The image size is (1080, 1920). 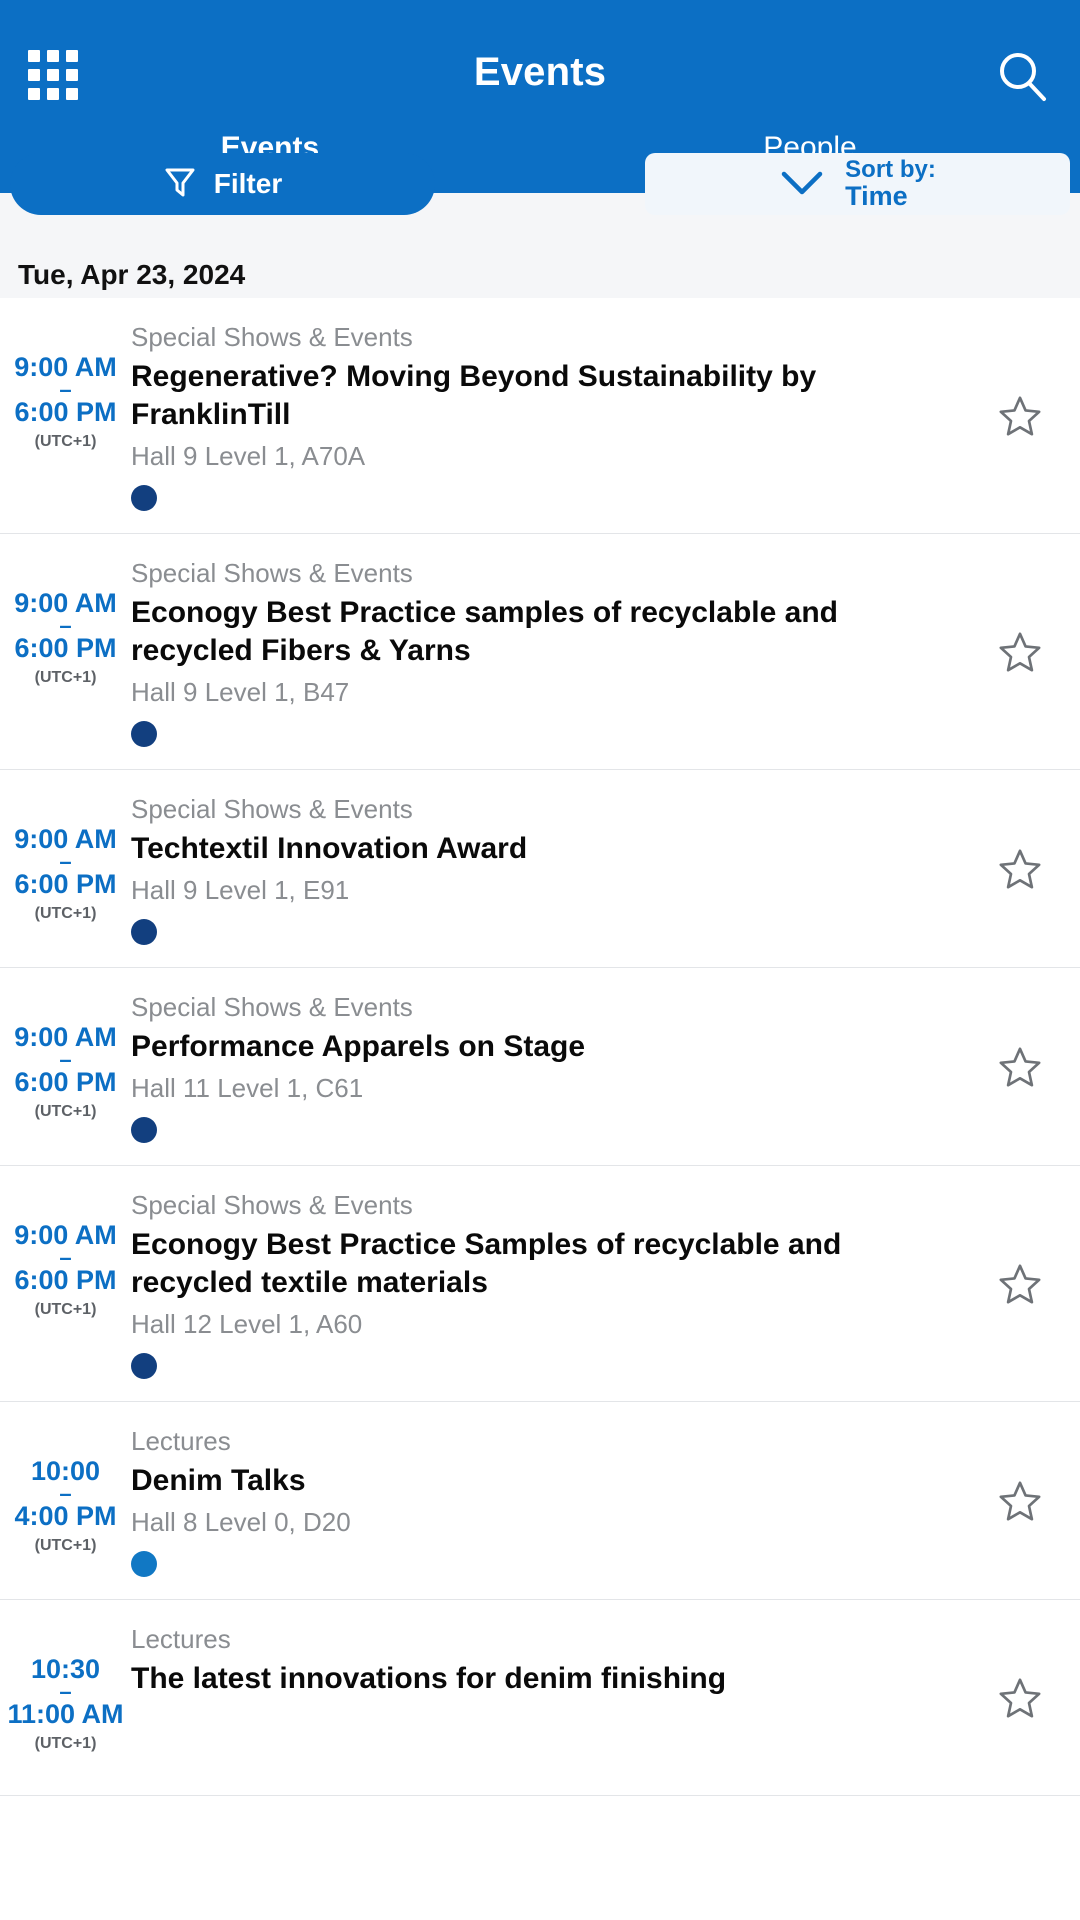 I want to click on event-time-column: 10:30 – 11:00 AM (UTC+1), so click(x=65, y=1697).